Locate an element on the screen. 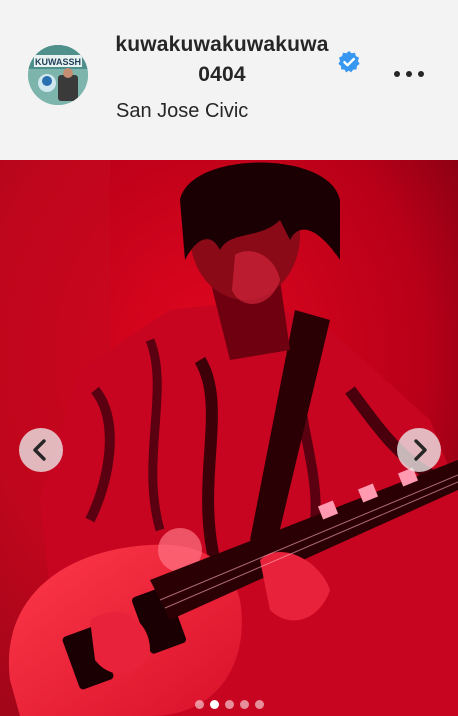 This screenshot has width=458, height=716. chevron-right-icon is located at coordinates (420, 450).